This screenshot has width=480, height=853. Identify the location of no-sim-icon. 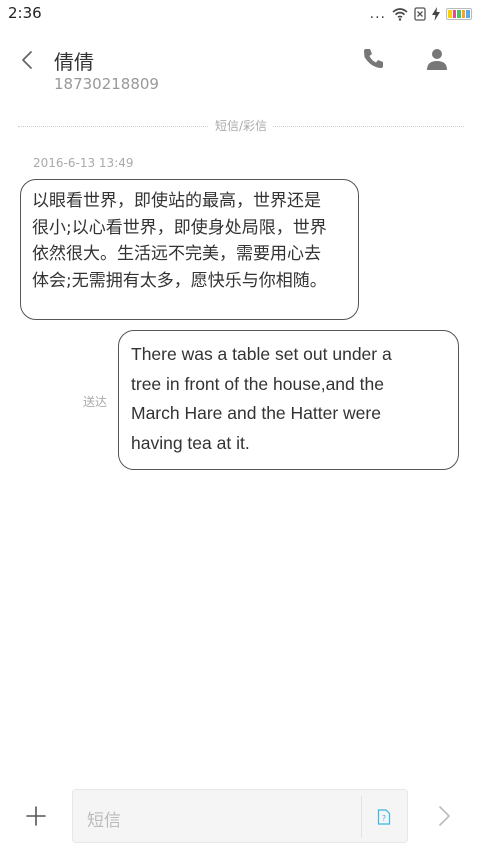
(420, 14).